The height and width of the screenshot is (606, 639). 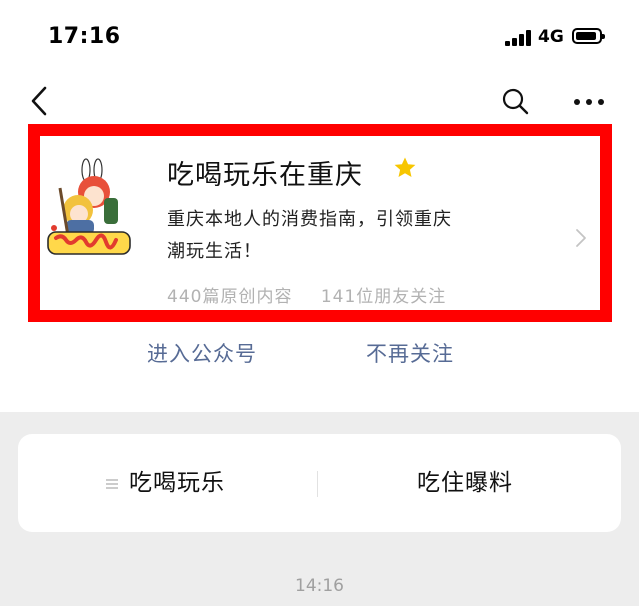 What do you see at coordinates (202, 353) in the screenshot?
I see `enter-account-button: 进入公众号` at bounding box center [202, 353].